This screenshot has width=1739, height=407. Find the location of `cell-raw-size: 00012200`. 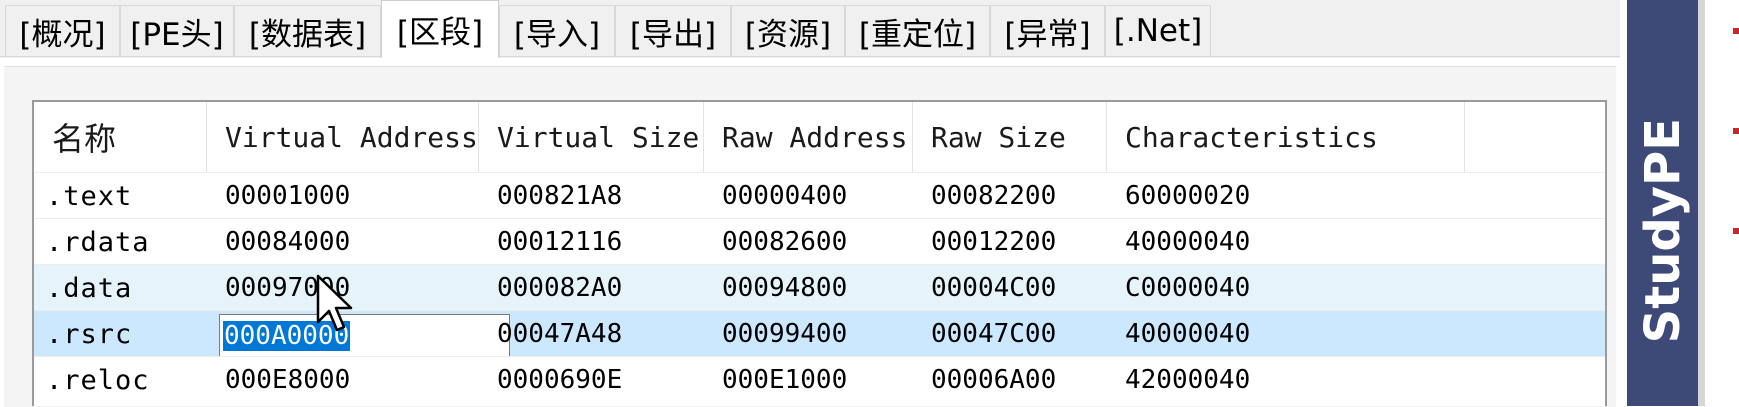

cell-raw-size: 00012200 is located at coordinates (994, 242).